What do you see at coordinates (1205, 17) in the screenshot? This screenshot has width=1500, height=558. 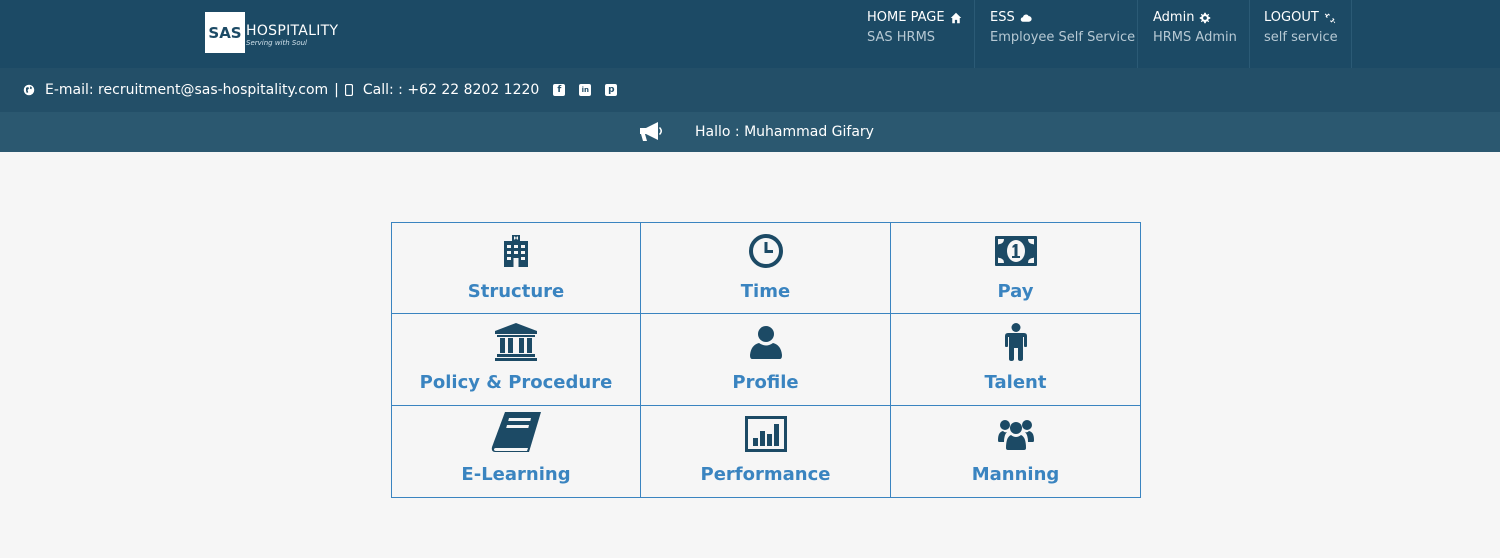 I see `gear-icon` at bounding box center [1205, 17].